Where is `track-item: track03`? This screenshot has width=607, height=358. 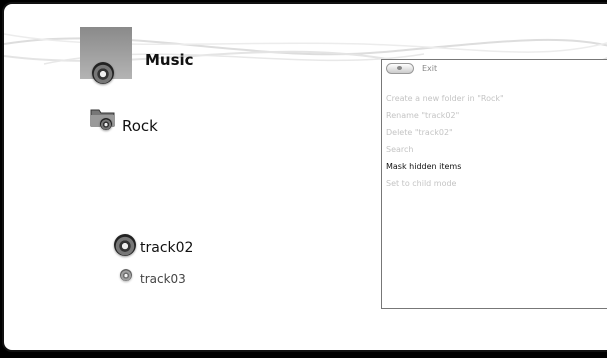
track-item: track03 is located at coordinates (163, 279).